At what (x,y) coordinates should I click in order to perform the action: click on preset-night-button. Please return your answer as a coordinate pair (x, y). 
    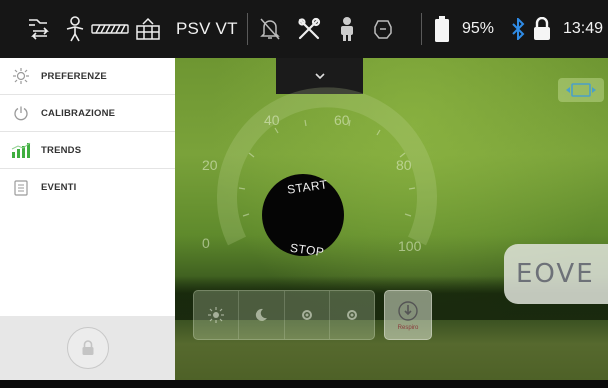
    Looking at the image, I should click on (262, 315).